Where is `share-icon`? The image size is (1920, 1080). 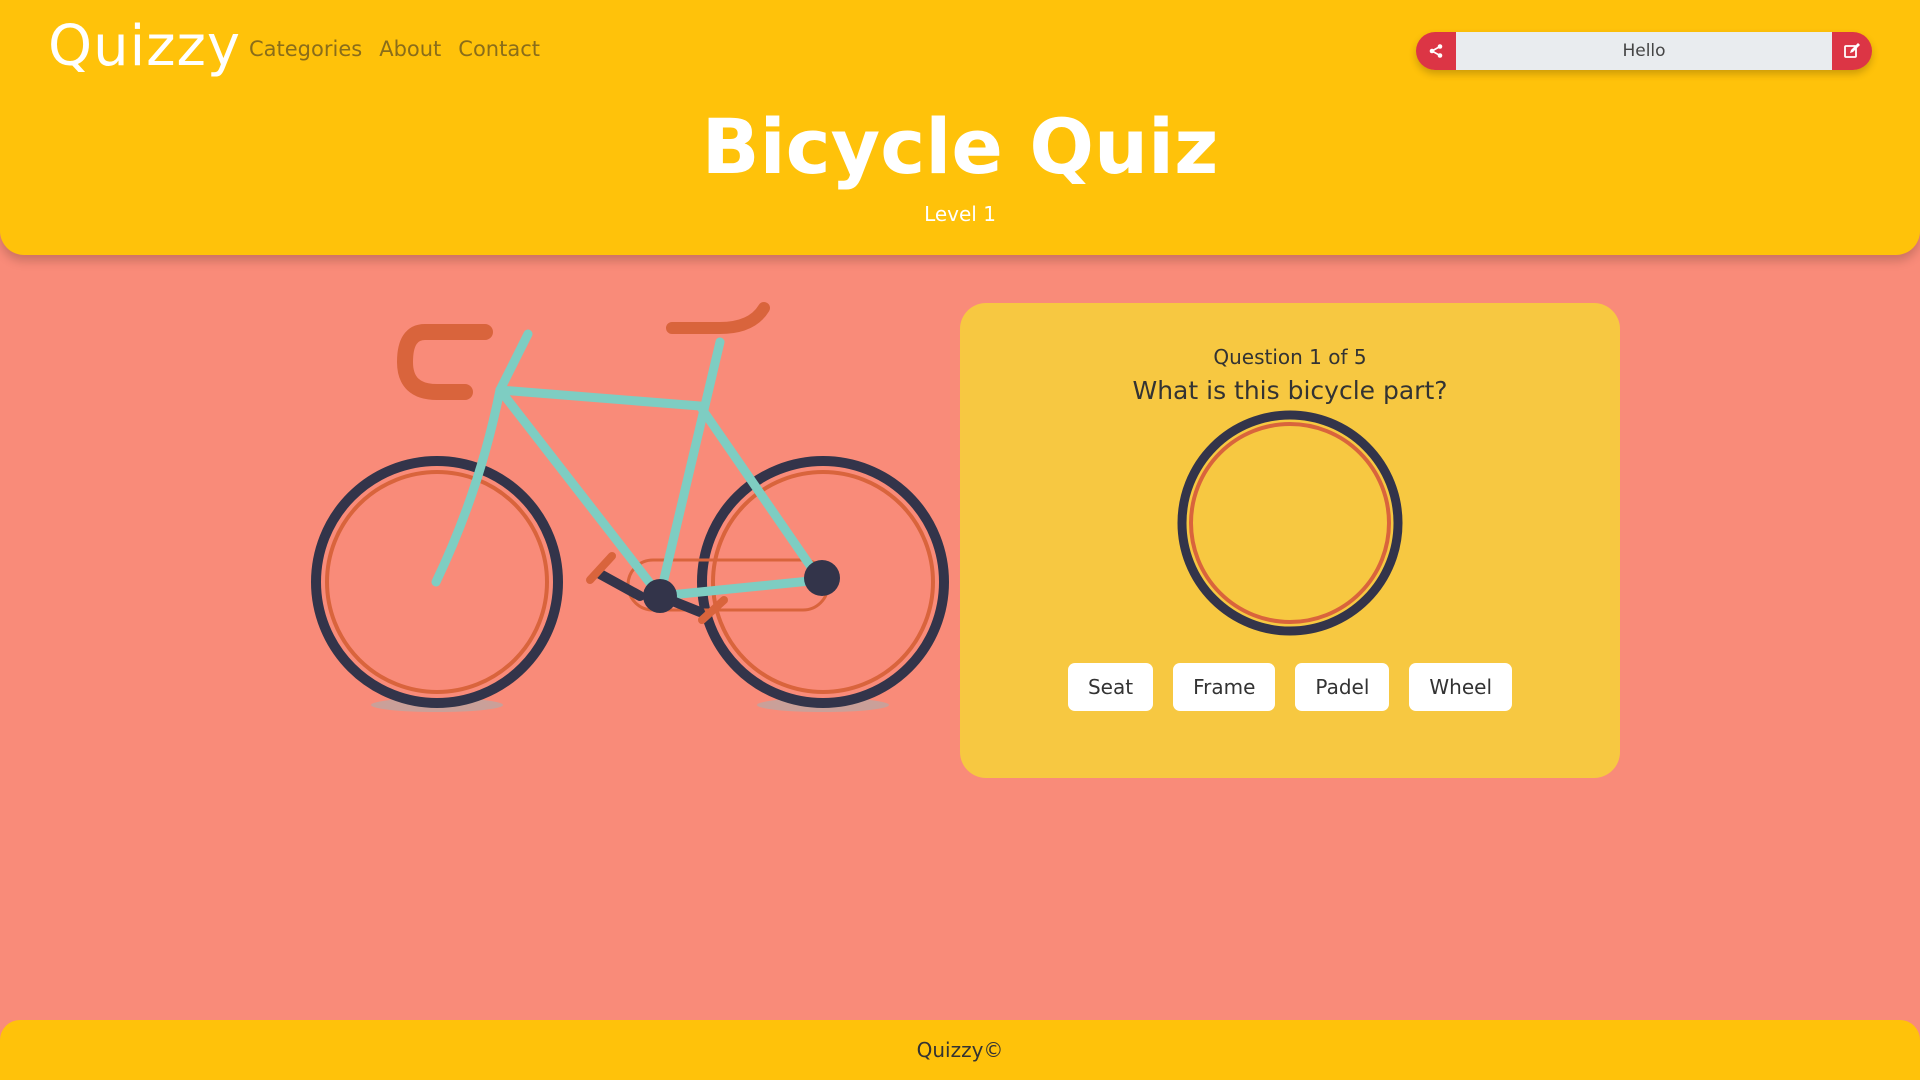 share-icon is located at coordinates (1436, 51).